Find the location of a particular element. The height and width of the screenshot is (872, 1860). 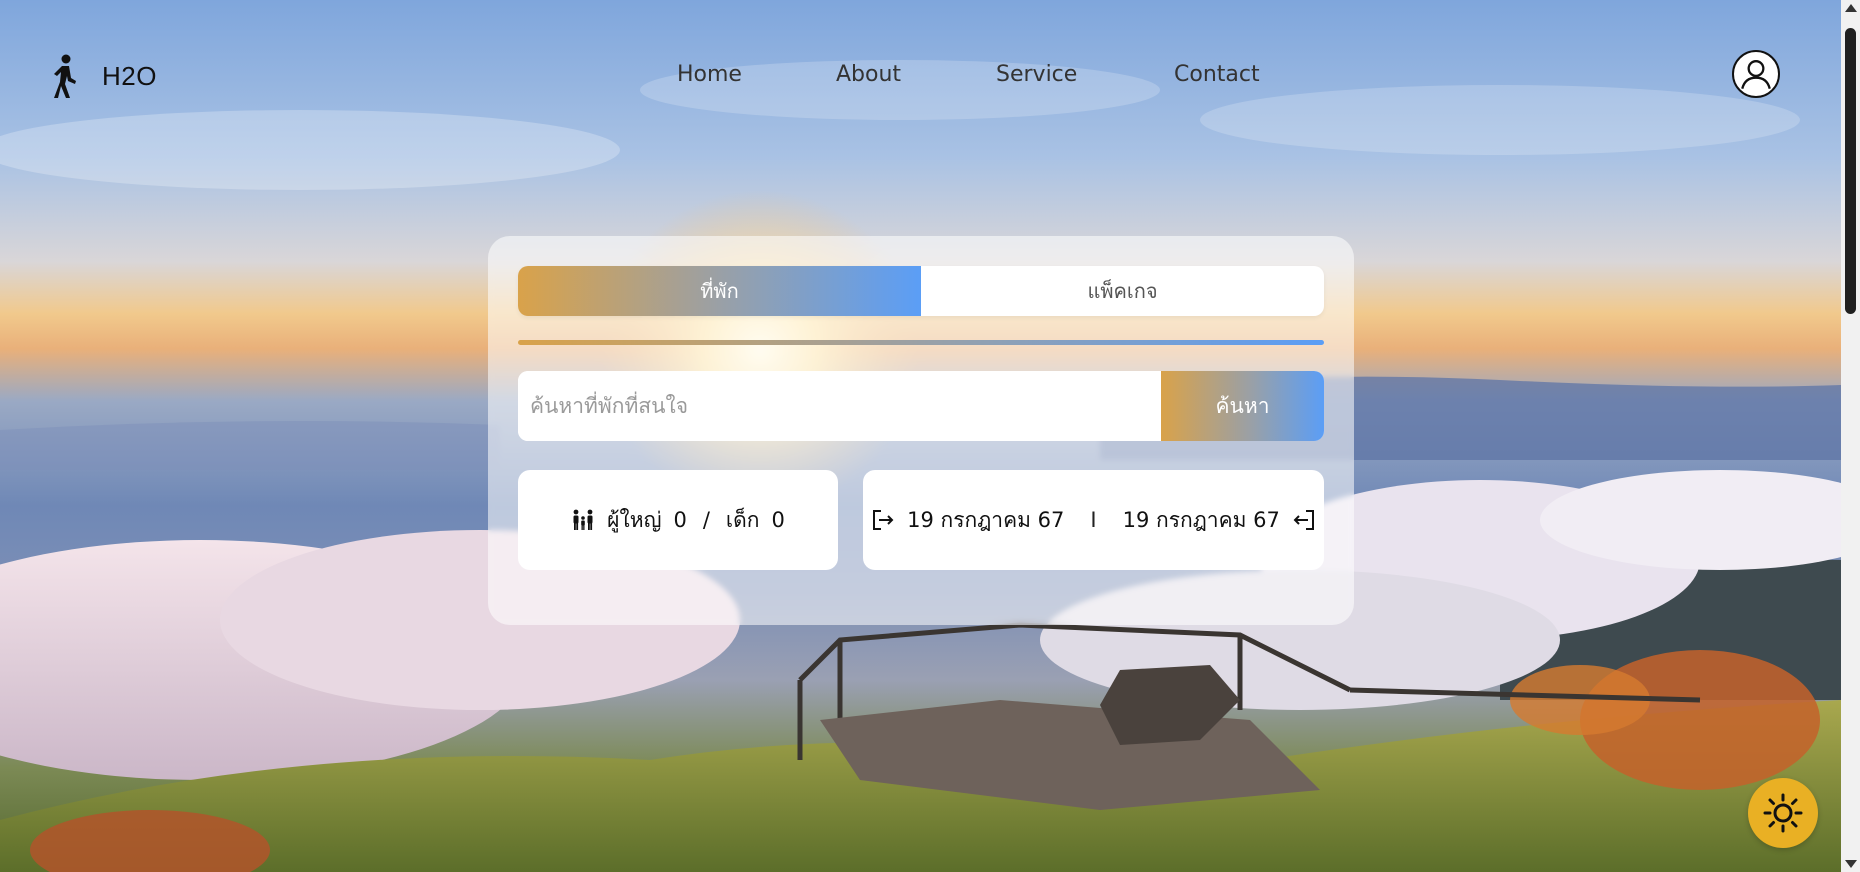

guest-selector: ผู้ใหญ่ 0 / เด็ก 0 is located at coordinates (678, 520).